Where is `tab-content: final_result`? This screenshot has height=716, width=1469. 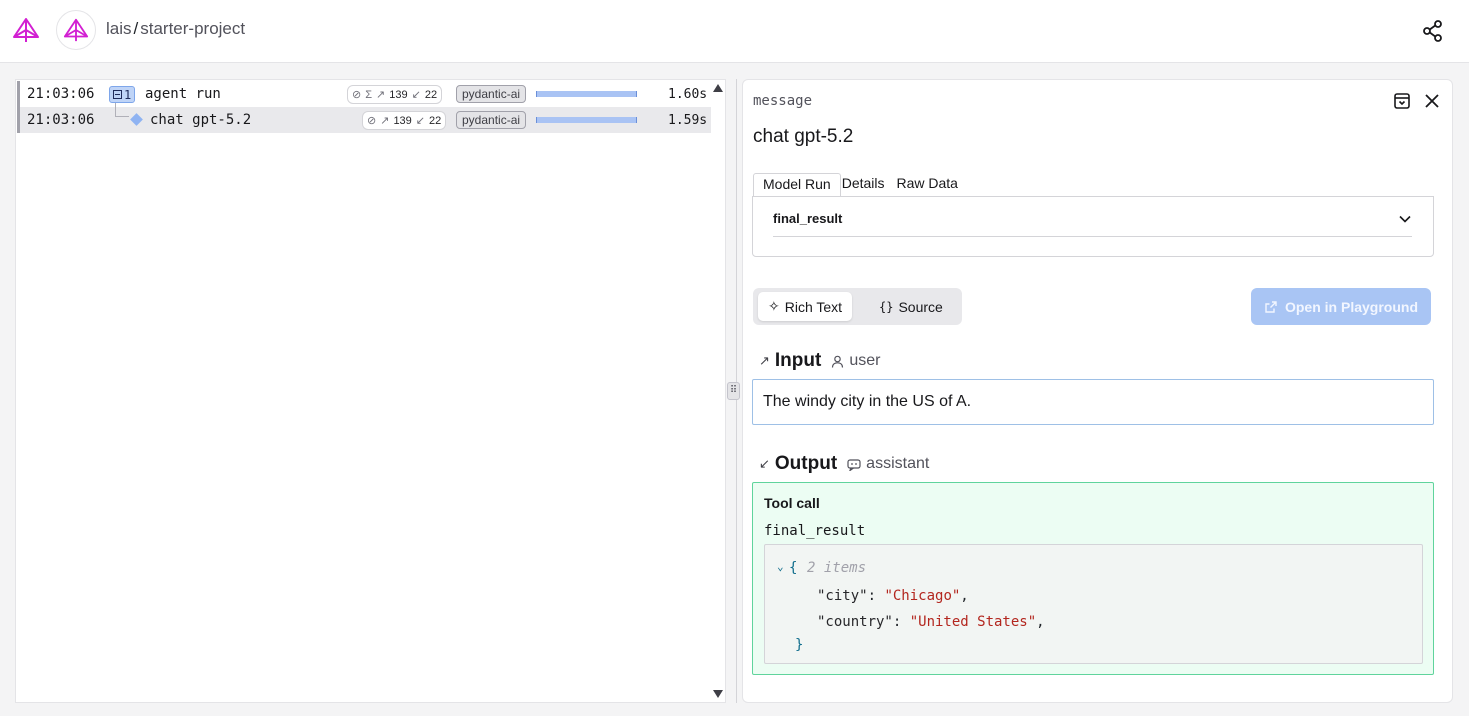
tab-content: final_result is located at coordinates (1093, 226).